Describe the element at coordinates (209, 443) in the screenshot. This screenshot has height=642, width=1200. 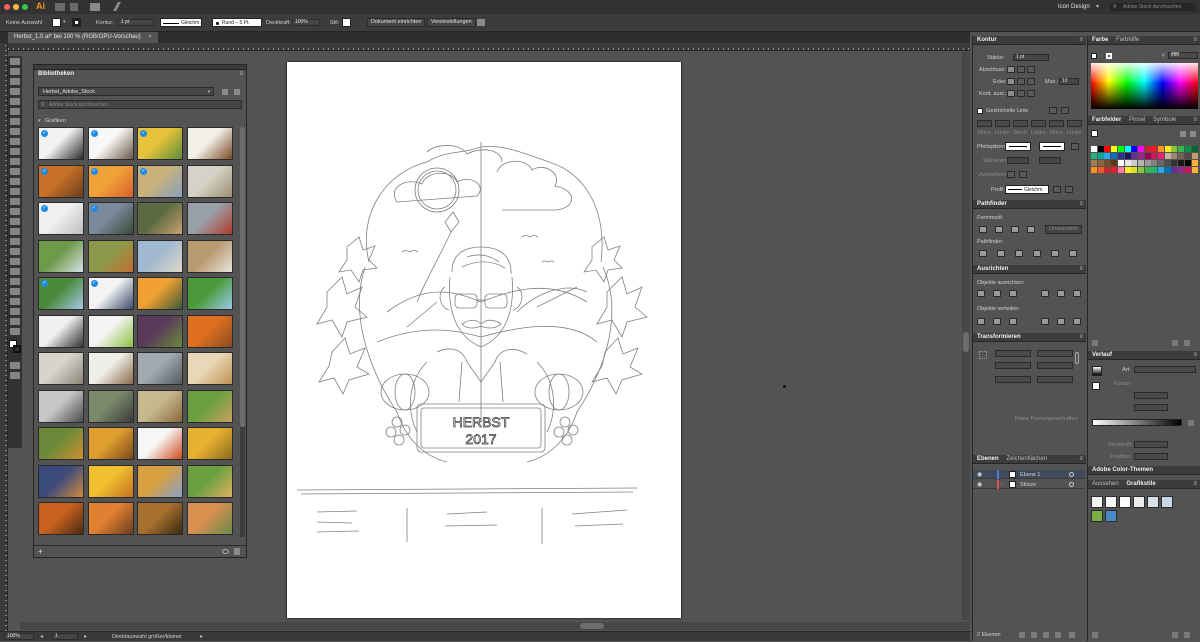
I see `graphic-thumbnail-yellow-trees` at that location.